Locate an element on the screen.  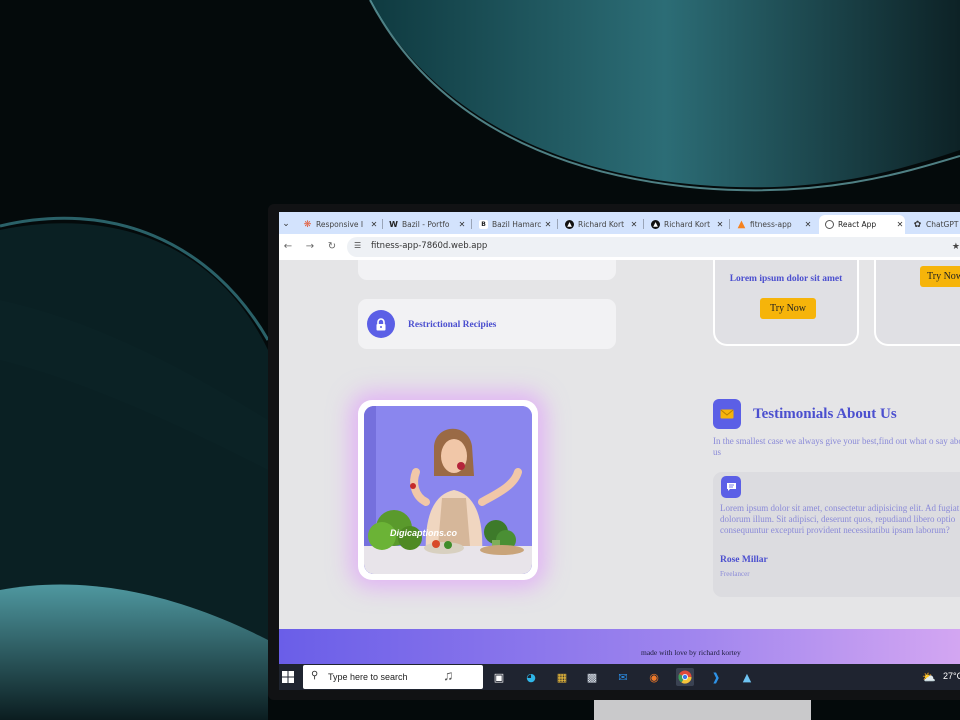
monitor-stand is located at coordinates (702, 710).